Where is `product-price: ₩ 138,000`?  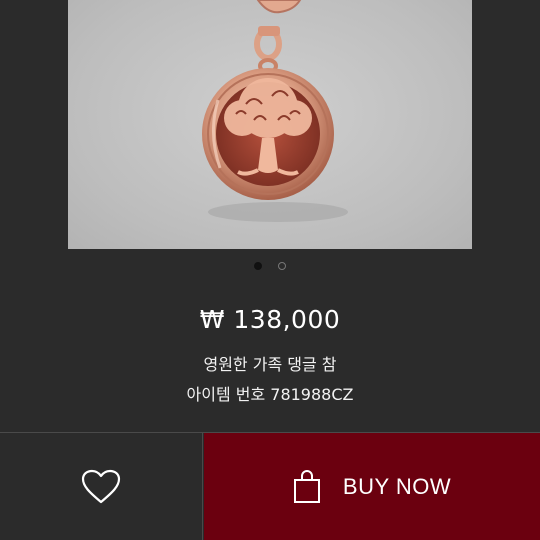 product-price: ₩ 138,000 is located at coordinates (270, 319).